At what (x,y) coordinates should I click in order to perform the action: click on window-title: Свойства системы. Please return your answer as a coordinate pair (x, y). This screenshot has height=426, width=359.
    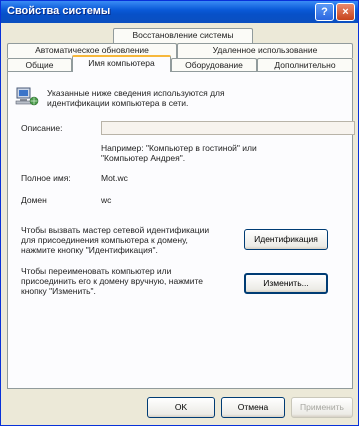
    Looking at the image, I should click on (59, 11).